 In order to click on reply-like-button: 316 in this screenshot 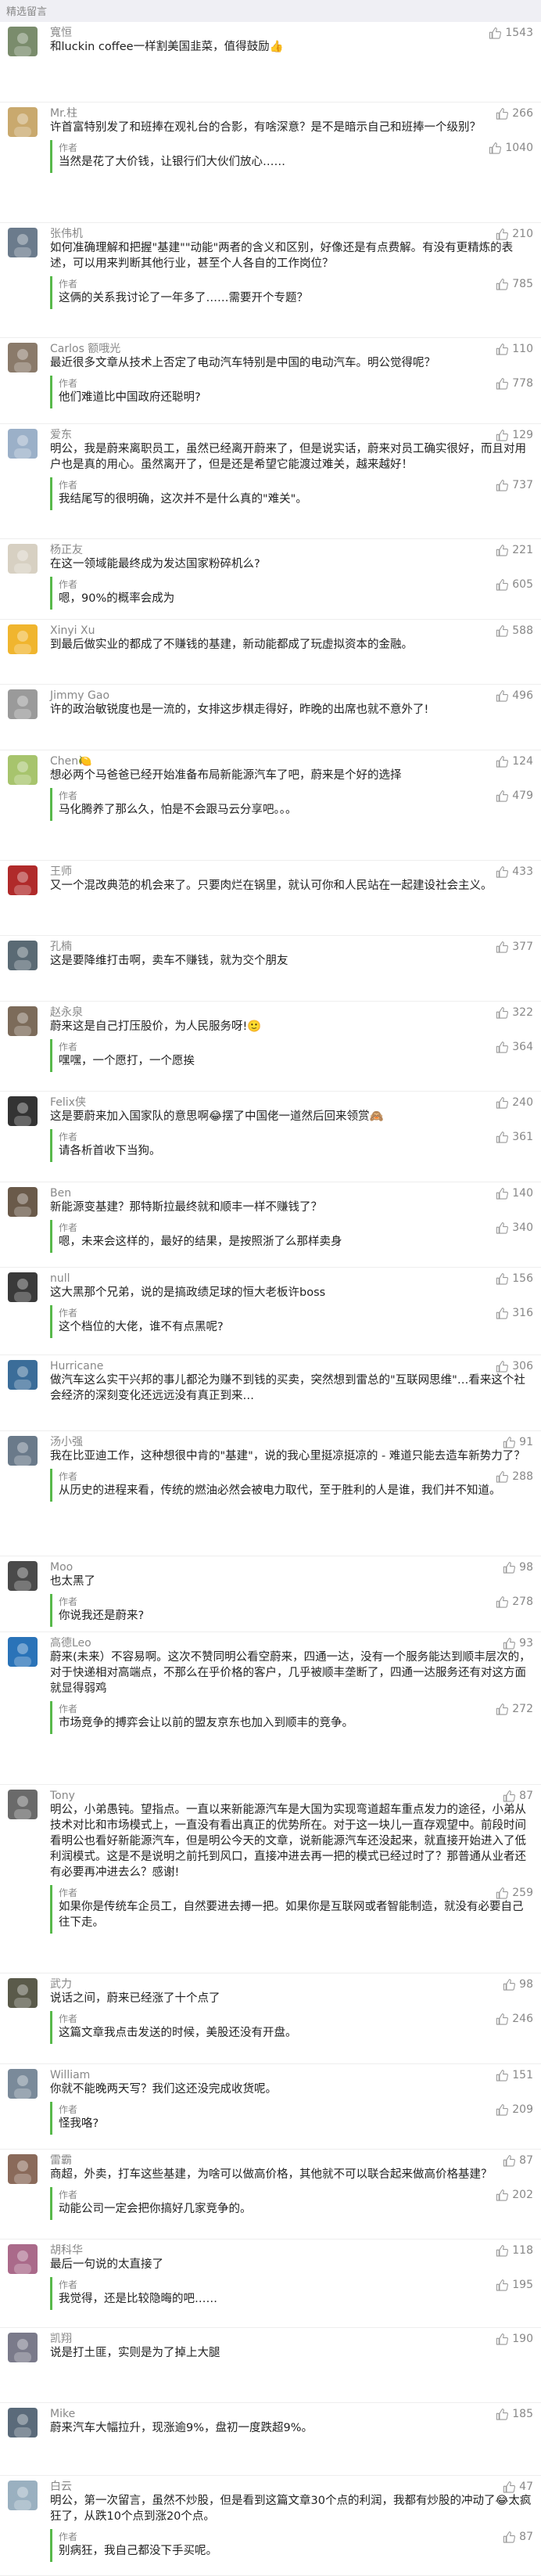, I will do `click(514, 1313)`.